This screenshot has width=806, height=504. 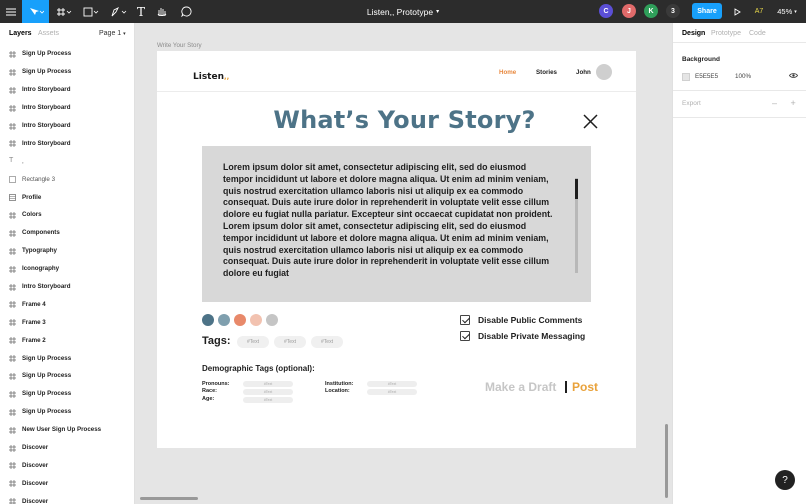 I want to click on age-field: #Text, so click(x=268, y=400).